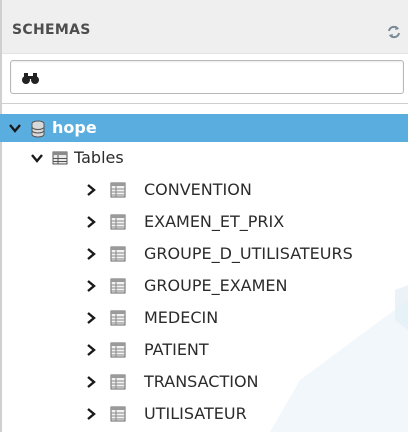 The width and height of the screenshot is (408, 432). I want to click on table-name: MEDECIN, so click(181, 317).